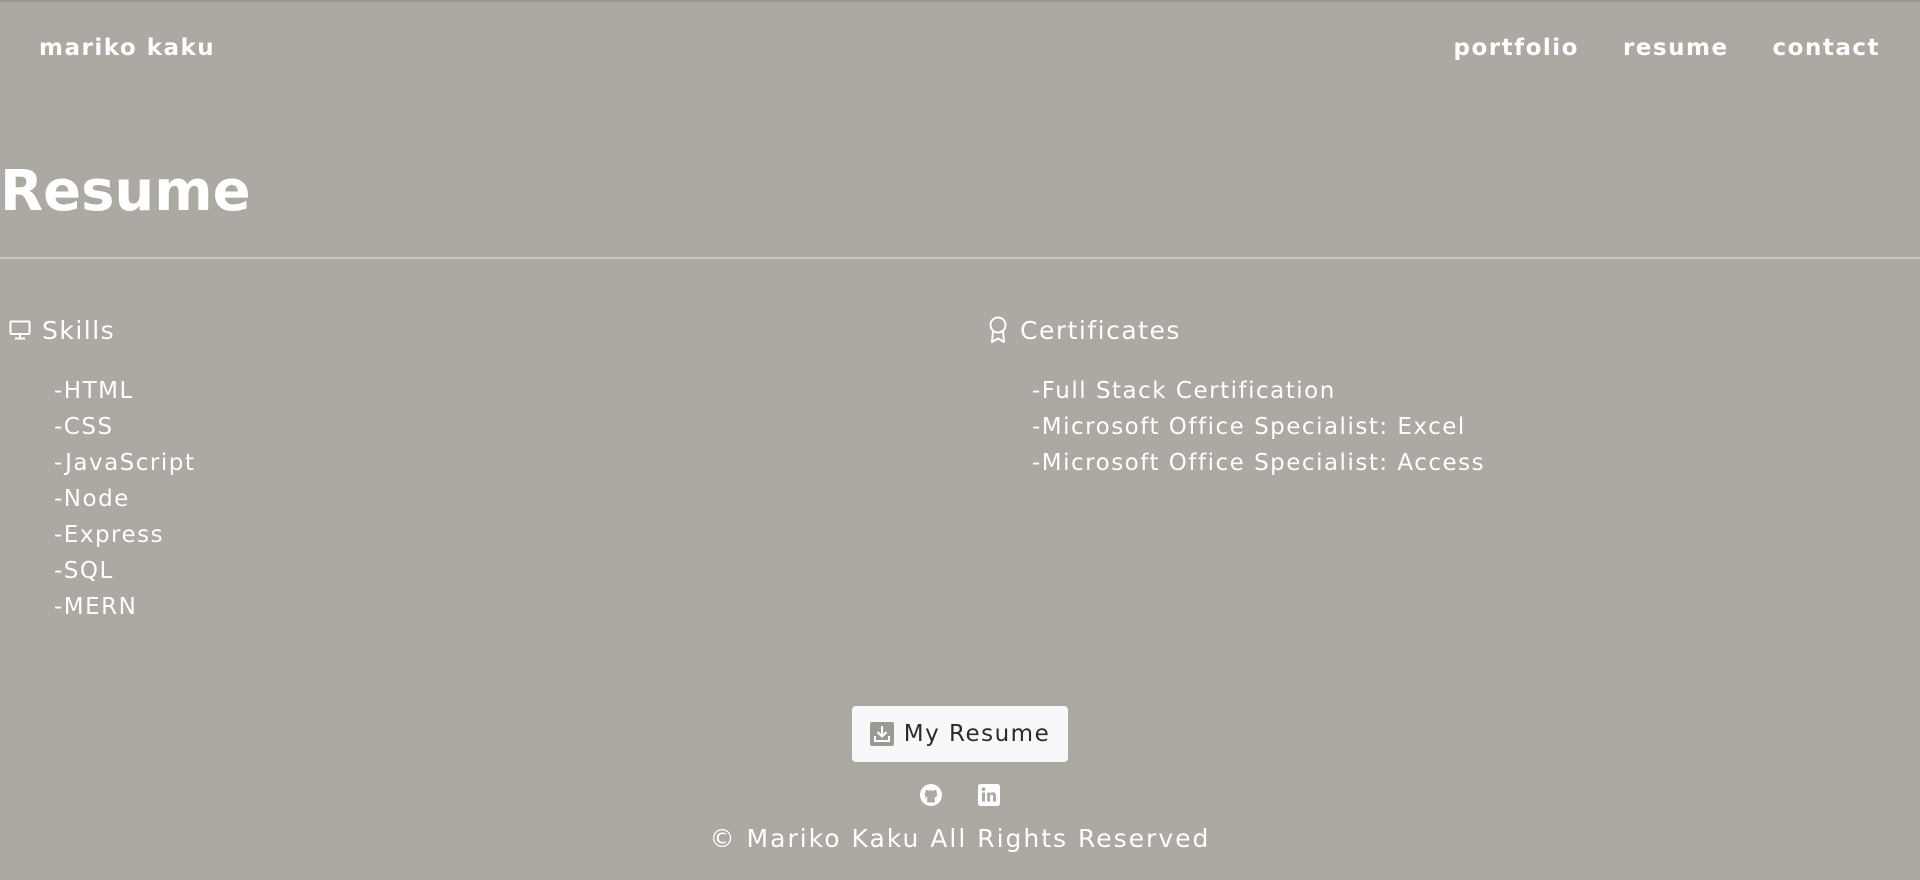  What do you see at coordinates (960, 838) in the screenshot?
I see `copyright-text: © Mariko Kaku All Rights Reserved` at bounding box center [960, 838].